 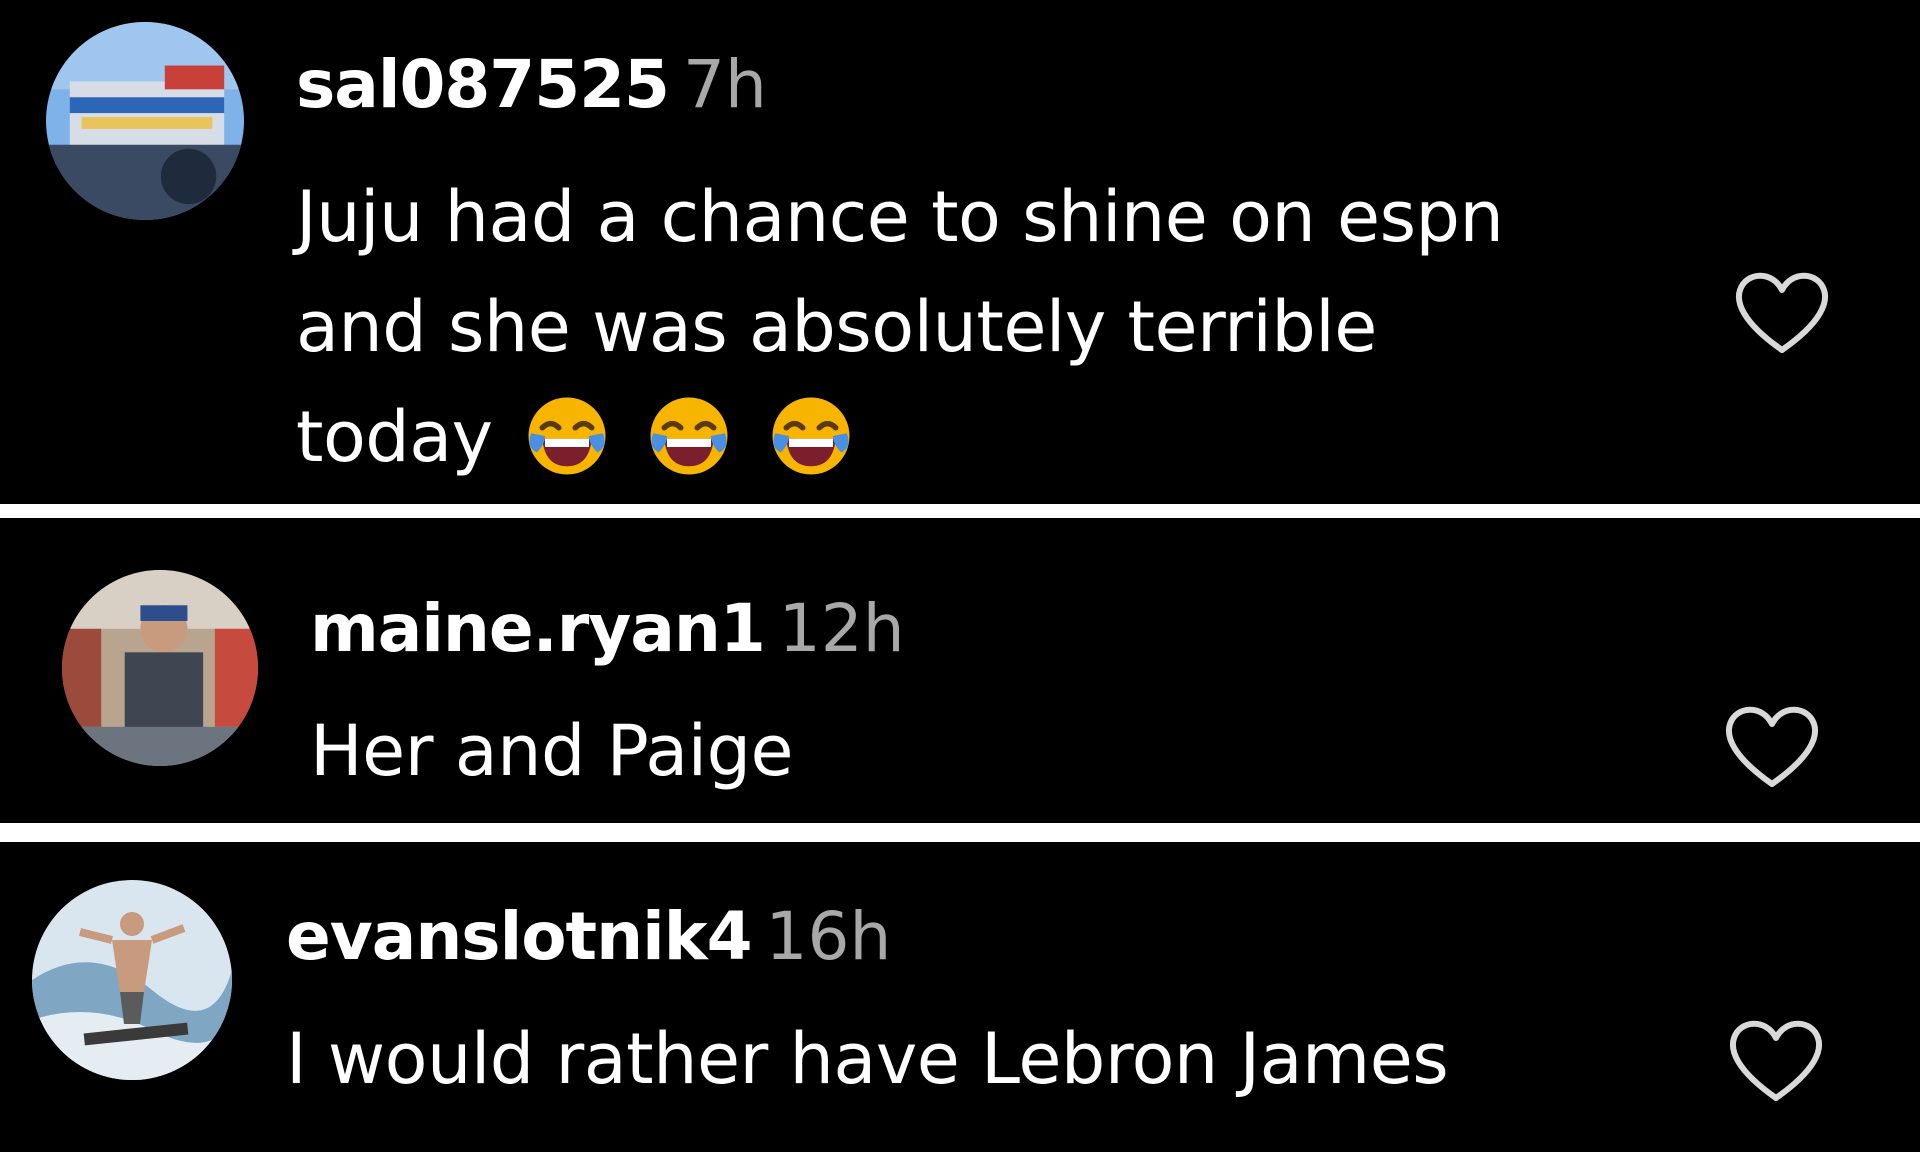 I want to click on username: maine.ryan1, so click(x=538, y=628).